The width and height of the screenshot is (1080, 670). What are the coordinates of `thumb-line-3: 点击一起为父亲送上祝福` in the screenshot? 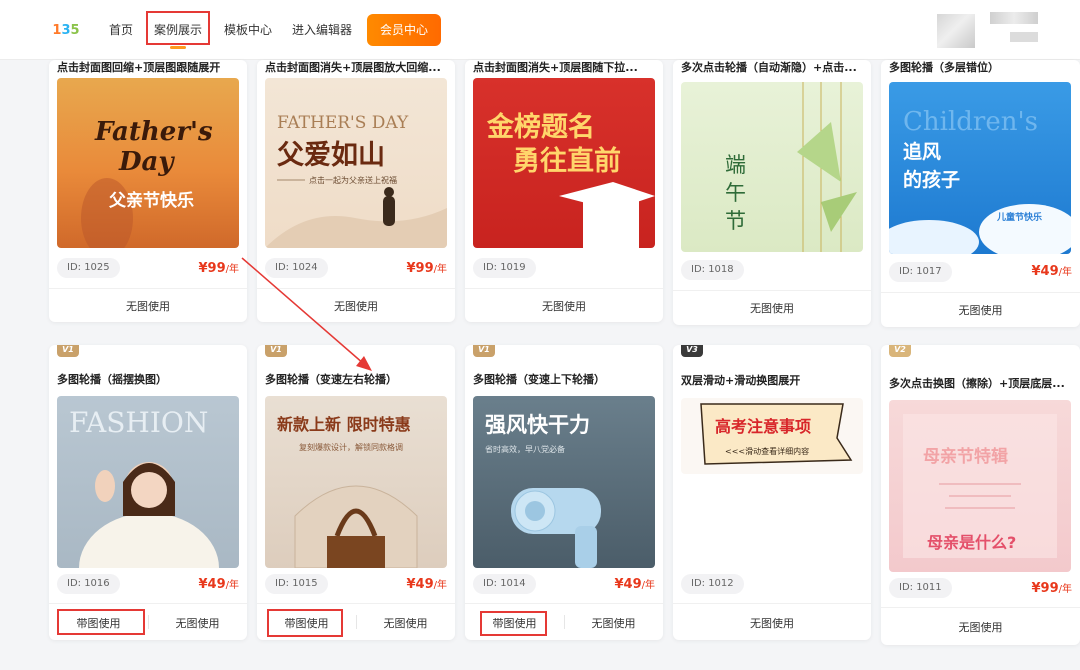 It's located at (353, 180).